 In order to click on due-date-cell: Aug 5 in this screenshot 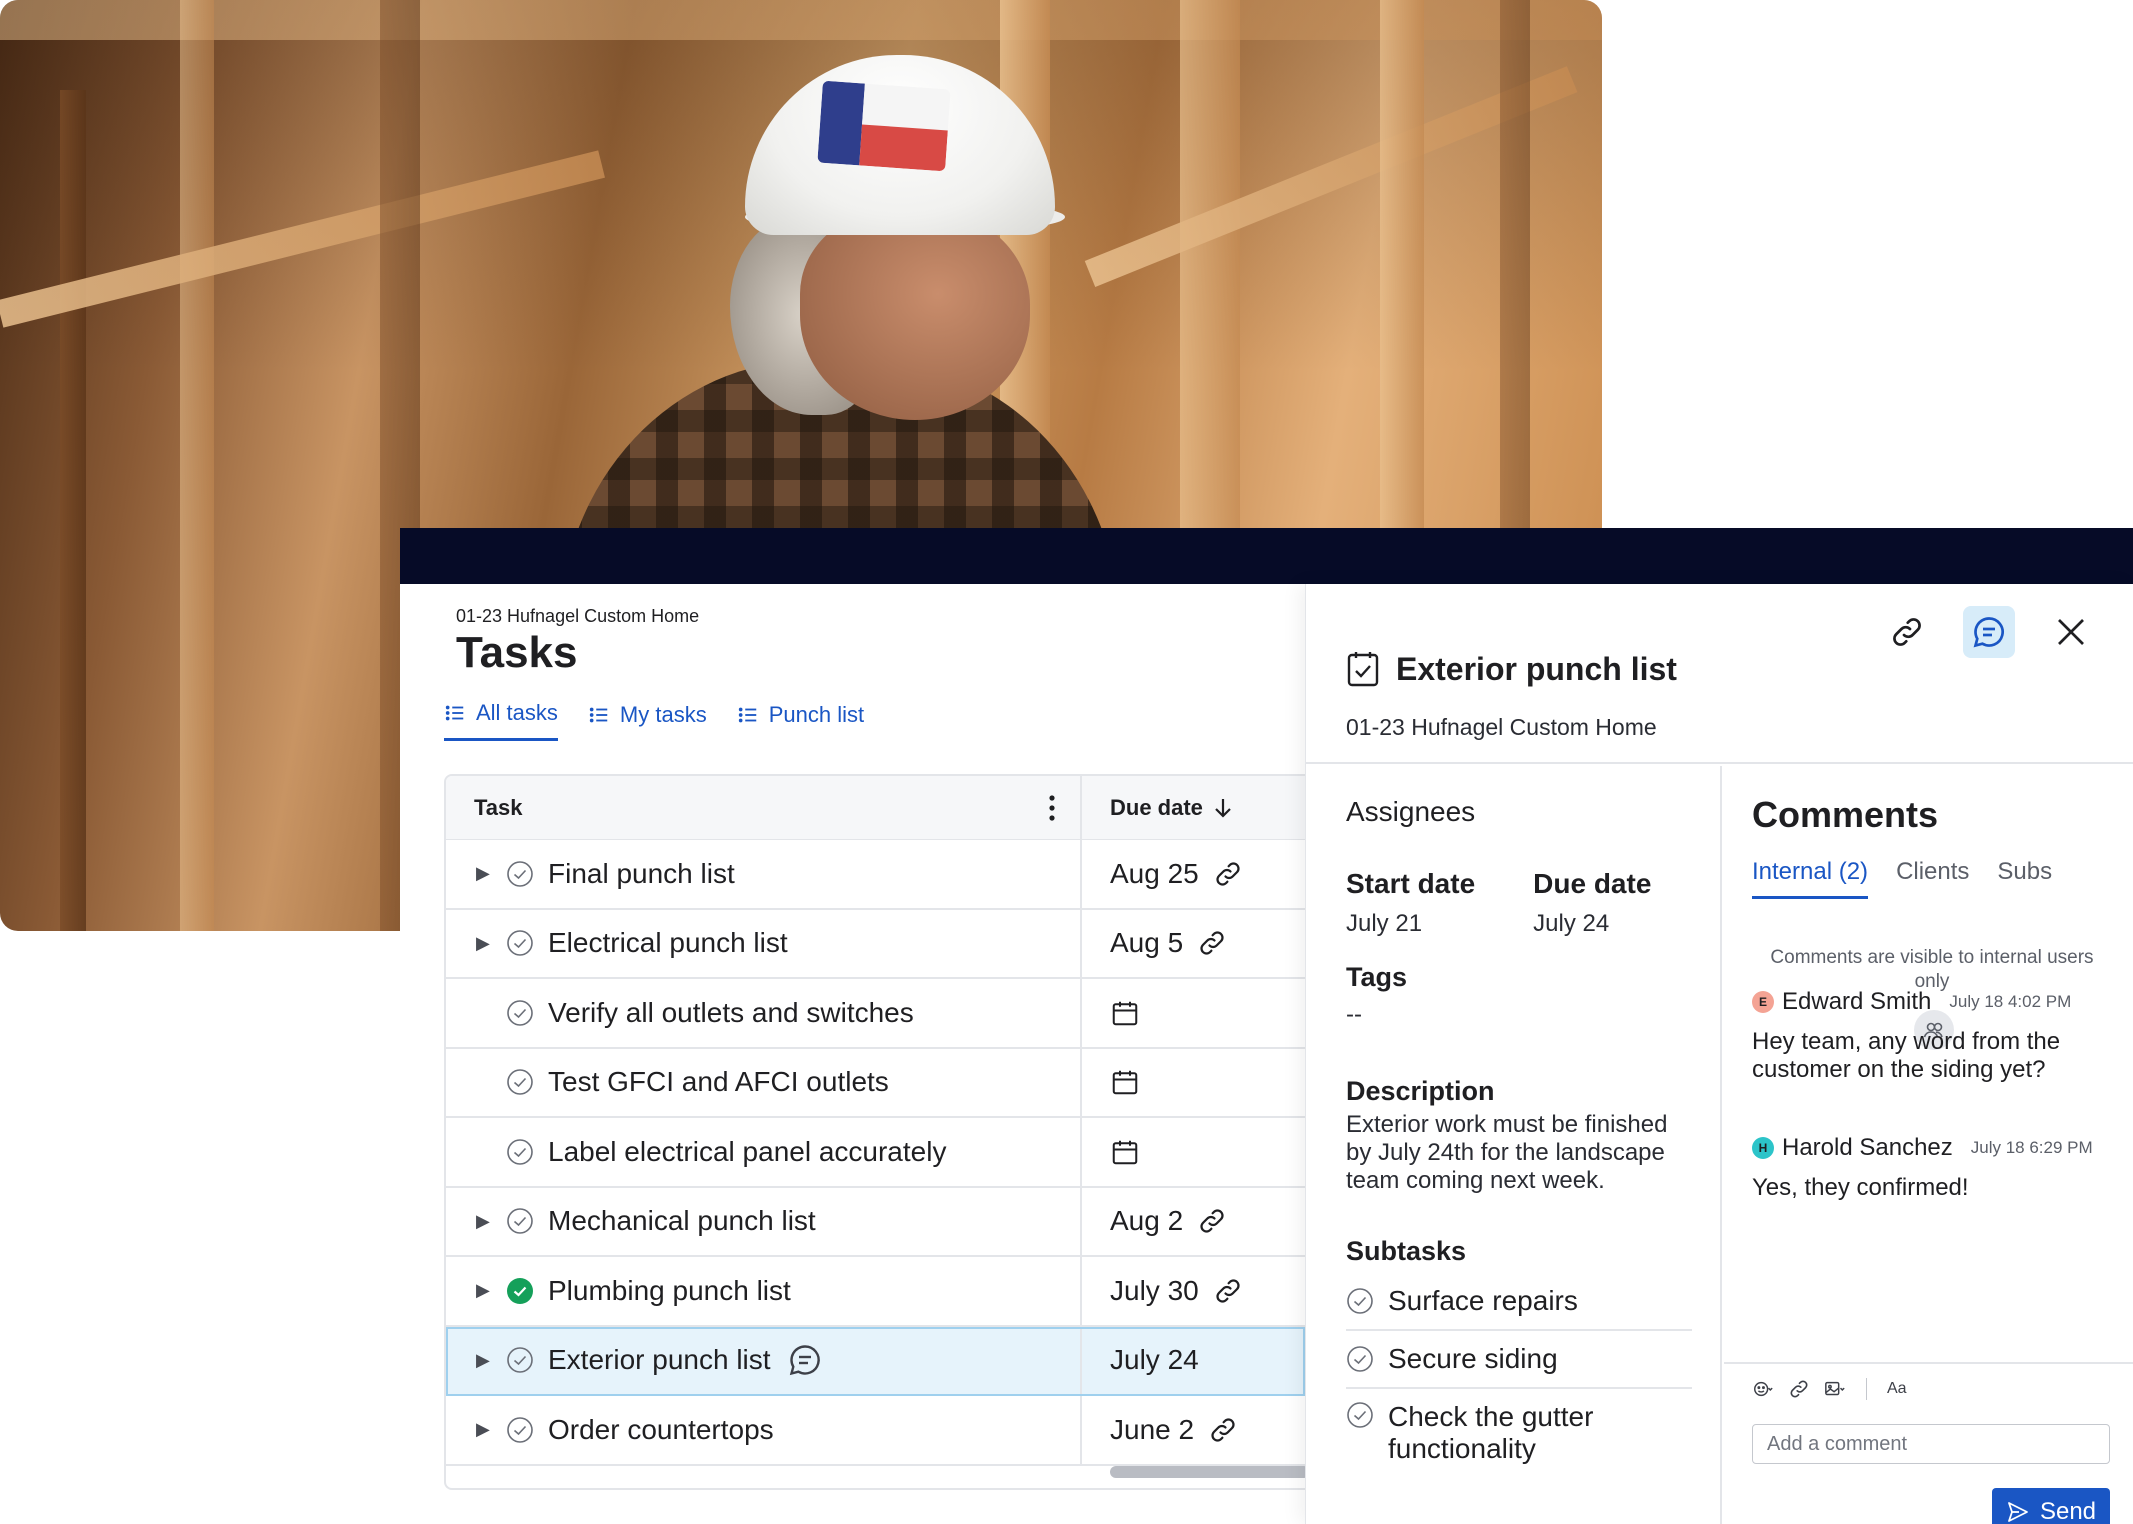, I will do `click(1193, 944)`.